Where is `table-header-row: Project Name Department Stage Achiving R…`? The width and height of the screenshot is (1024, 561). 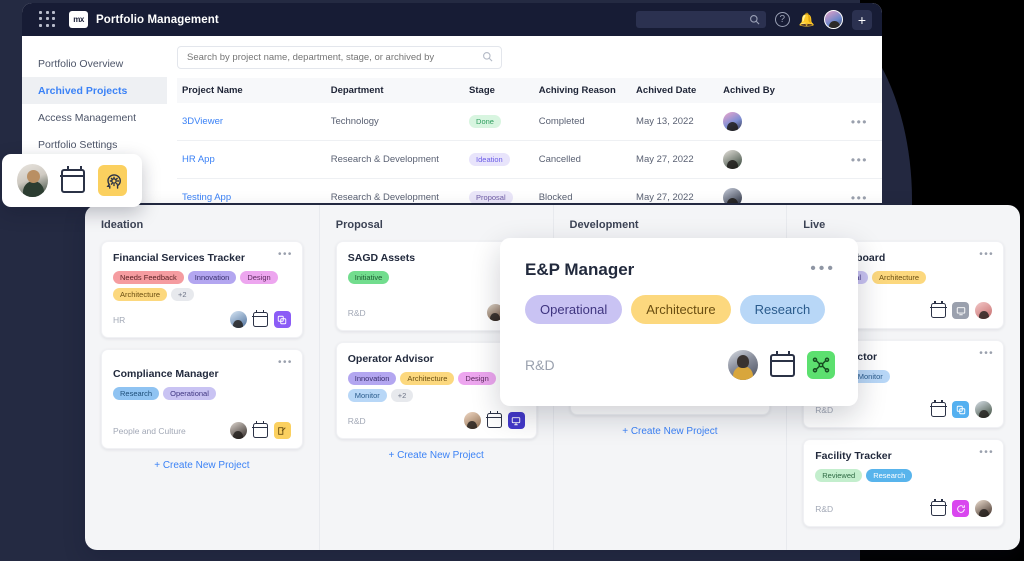
table-header-row: Project Name Department Stage Achiving R… is located at coordinates (529, 90).